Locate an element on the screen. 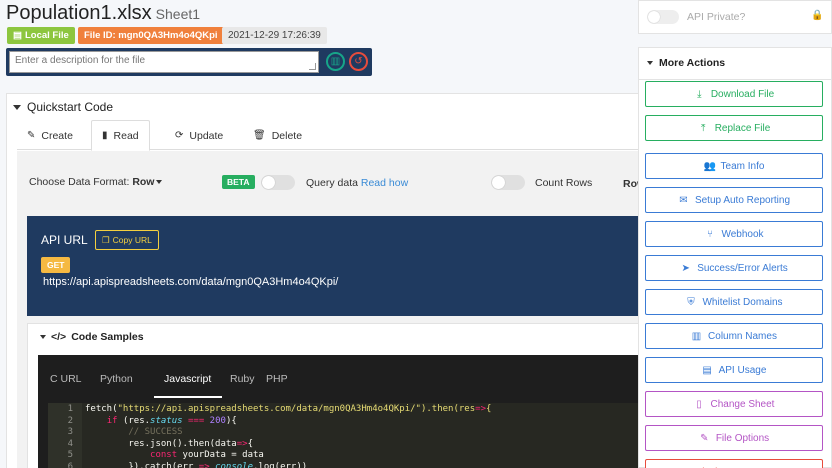 This screenshot has width=832, height=468. change-sheet-button: ▯ Change Sheet is located at coordinates (734, 404).